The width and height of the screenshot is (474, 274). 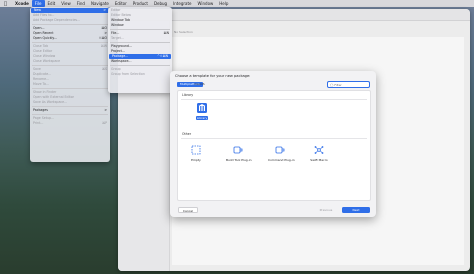 I want to click on menu-item-shortcut: ⌘W, so click(x=103, y=46).